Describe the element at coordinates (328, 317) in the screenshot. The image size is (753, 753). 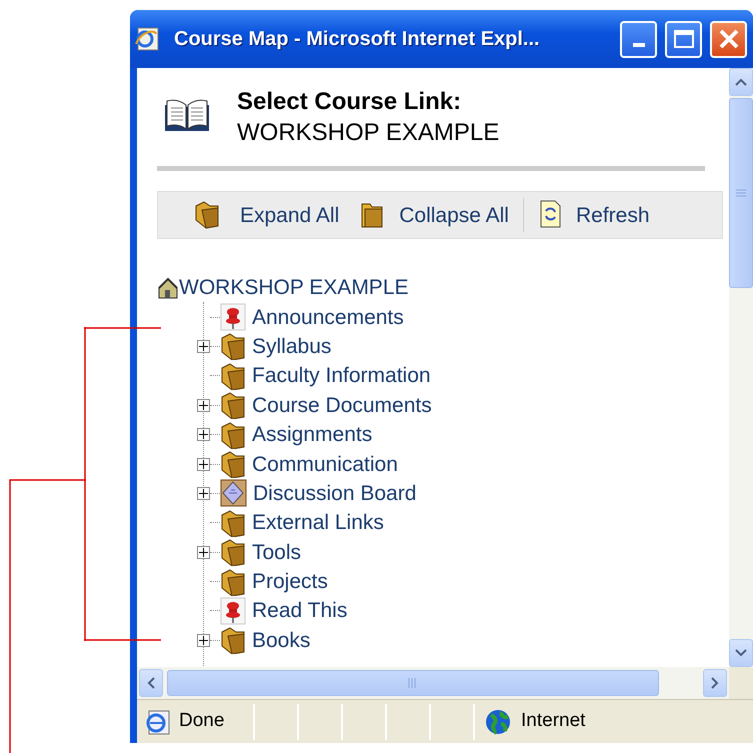
I see `tree-item-link: Announcements` at that location.